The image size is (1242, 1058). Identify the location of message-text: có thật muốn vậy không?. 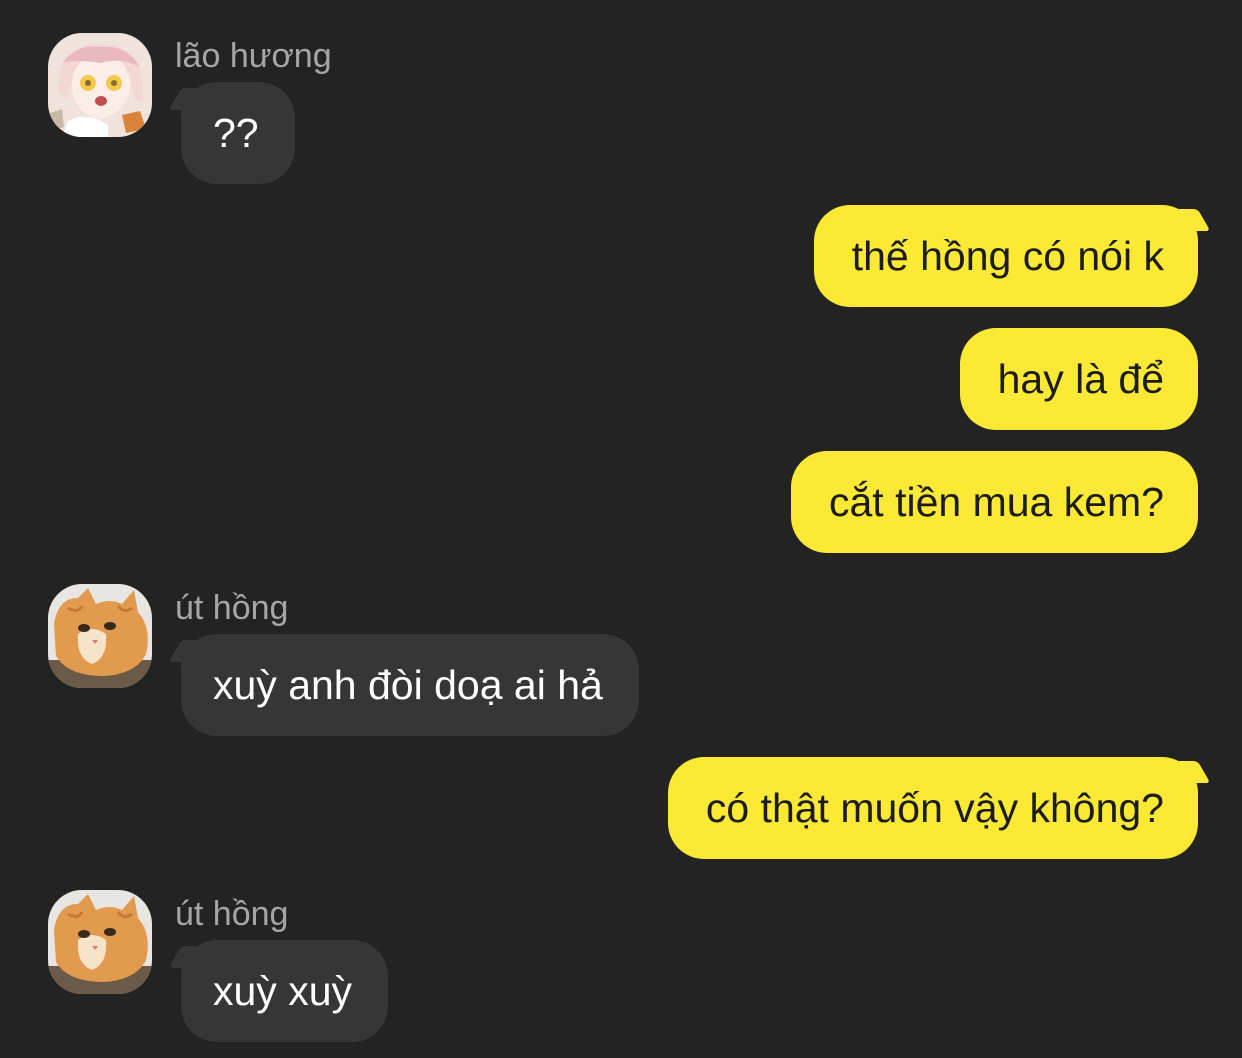
(934, 808).